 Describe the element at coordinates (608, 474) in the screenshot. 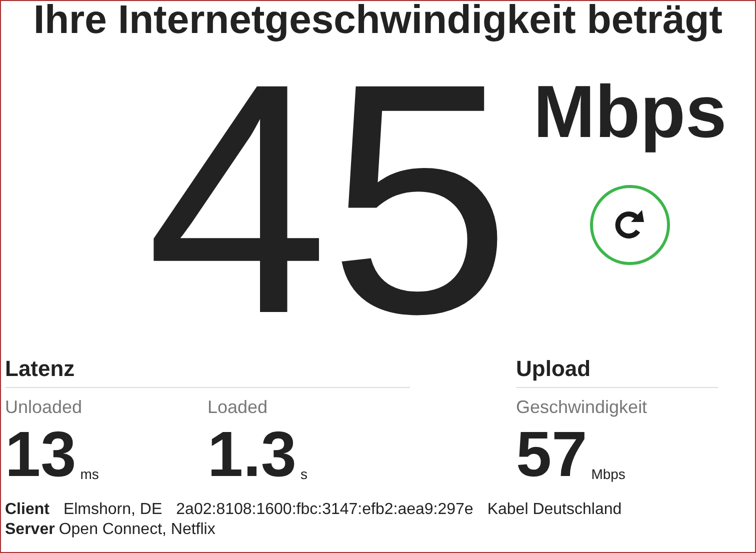

I see `metric-unit: Mbps` at that location.